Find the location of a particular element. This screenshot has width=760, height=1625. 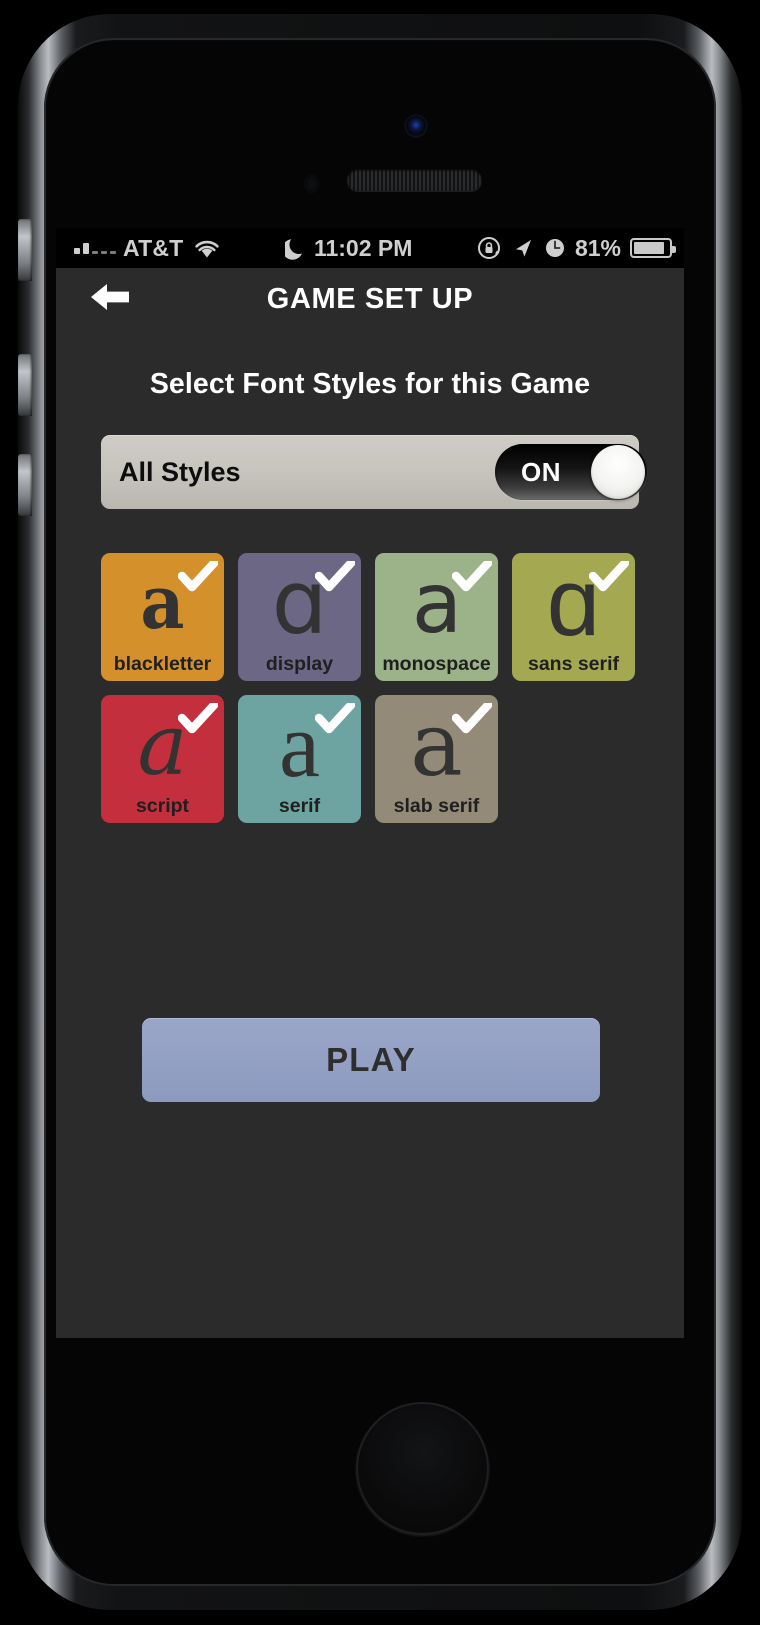

earpiece-speaker-icon is located at coordinates (414, 180).